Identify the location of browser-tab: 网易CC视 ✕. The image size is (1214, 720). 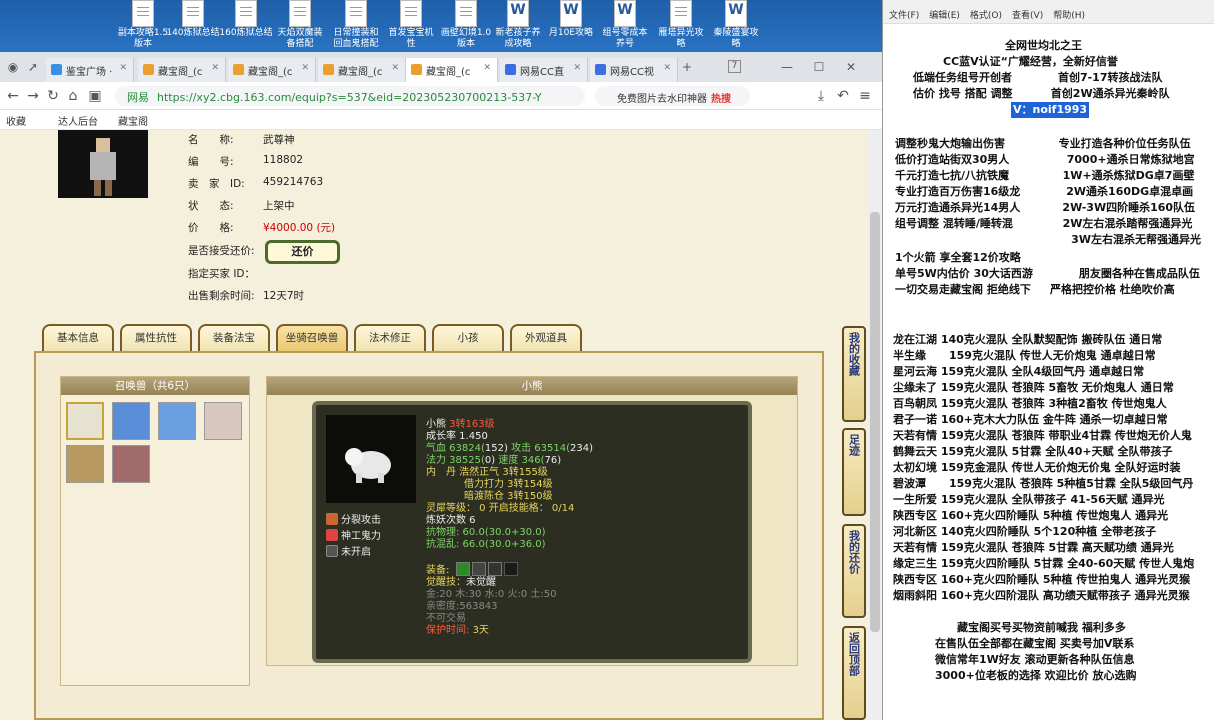
(634, 70).